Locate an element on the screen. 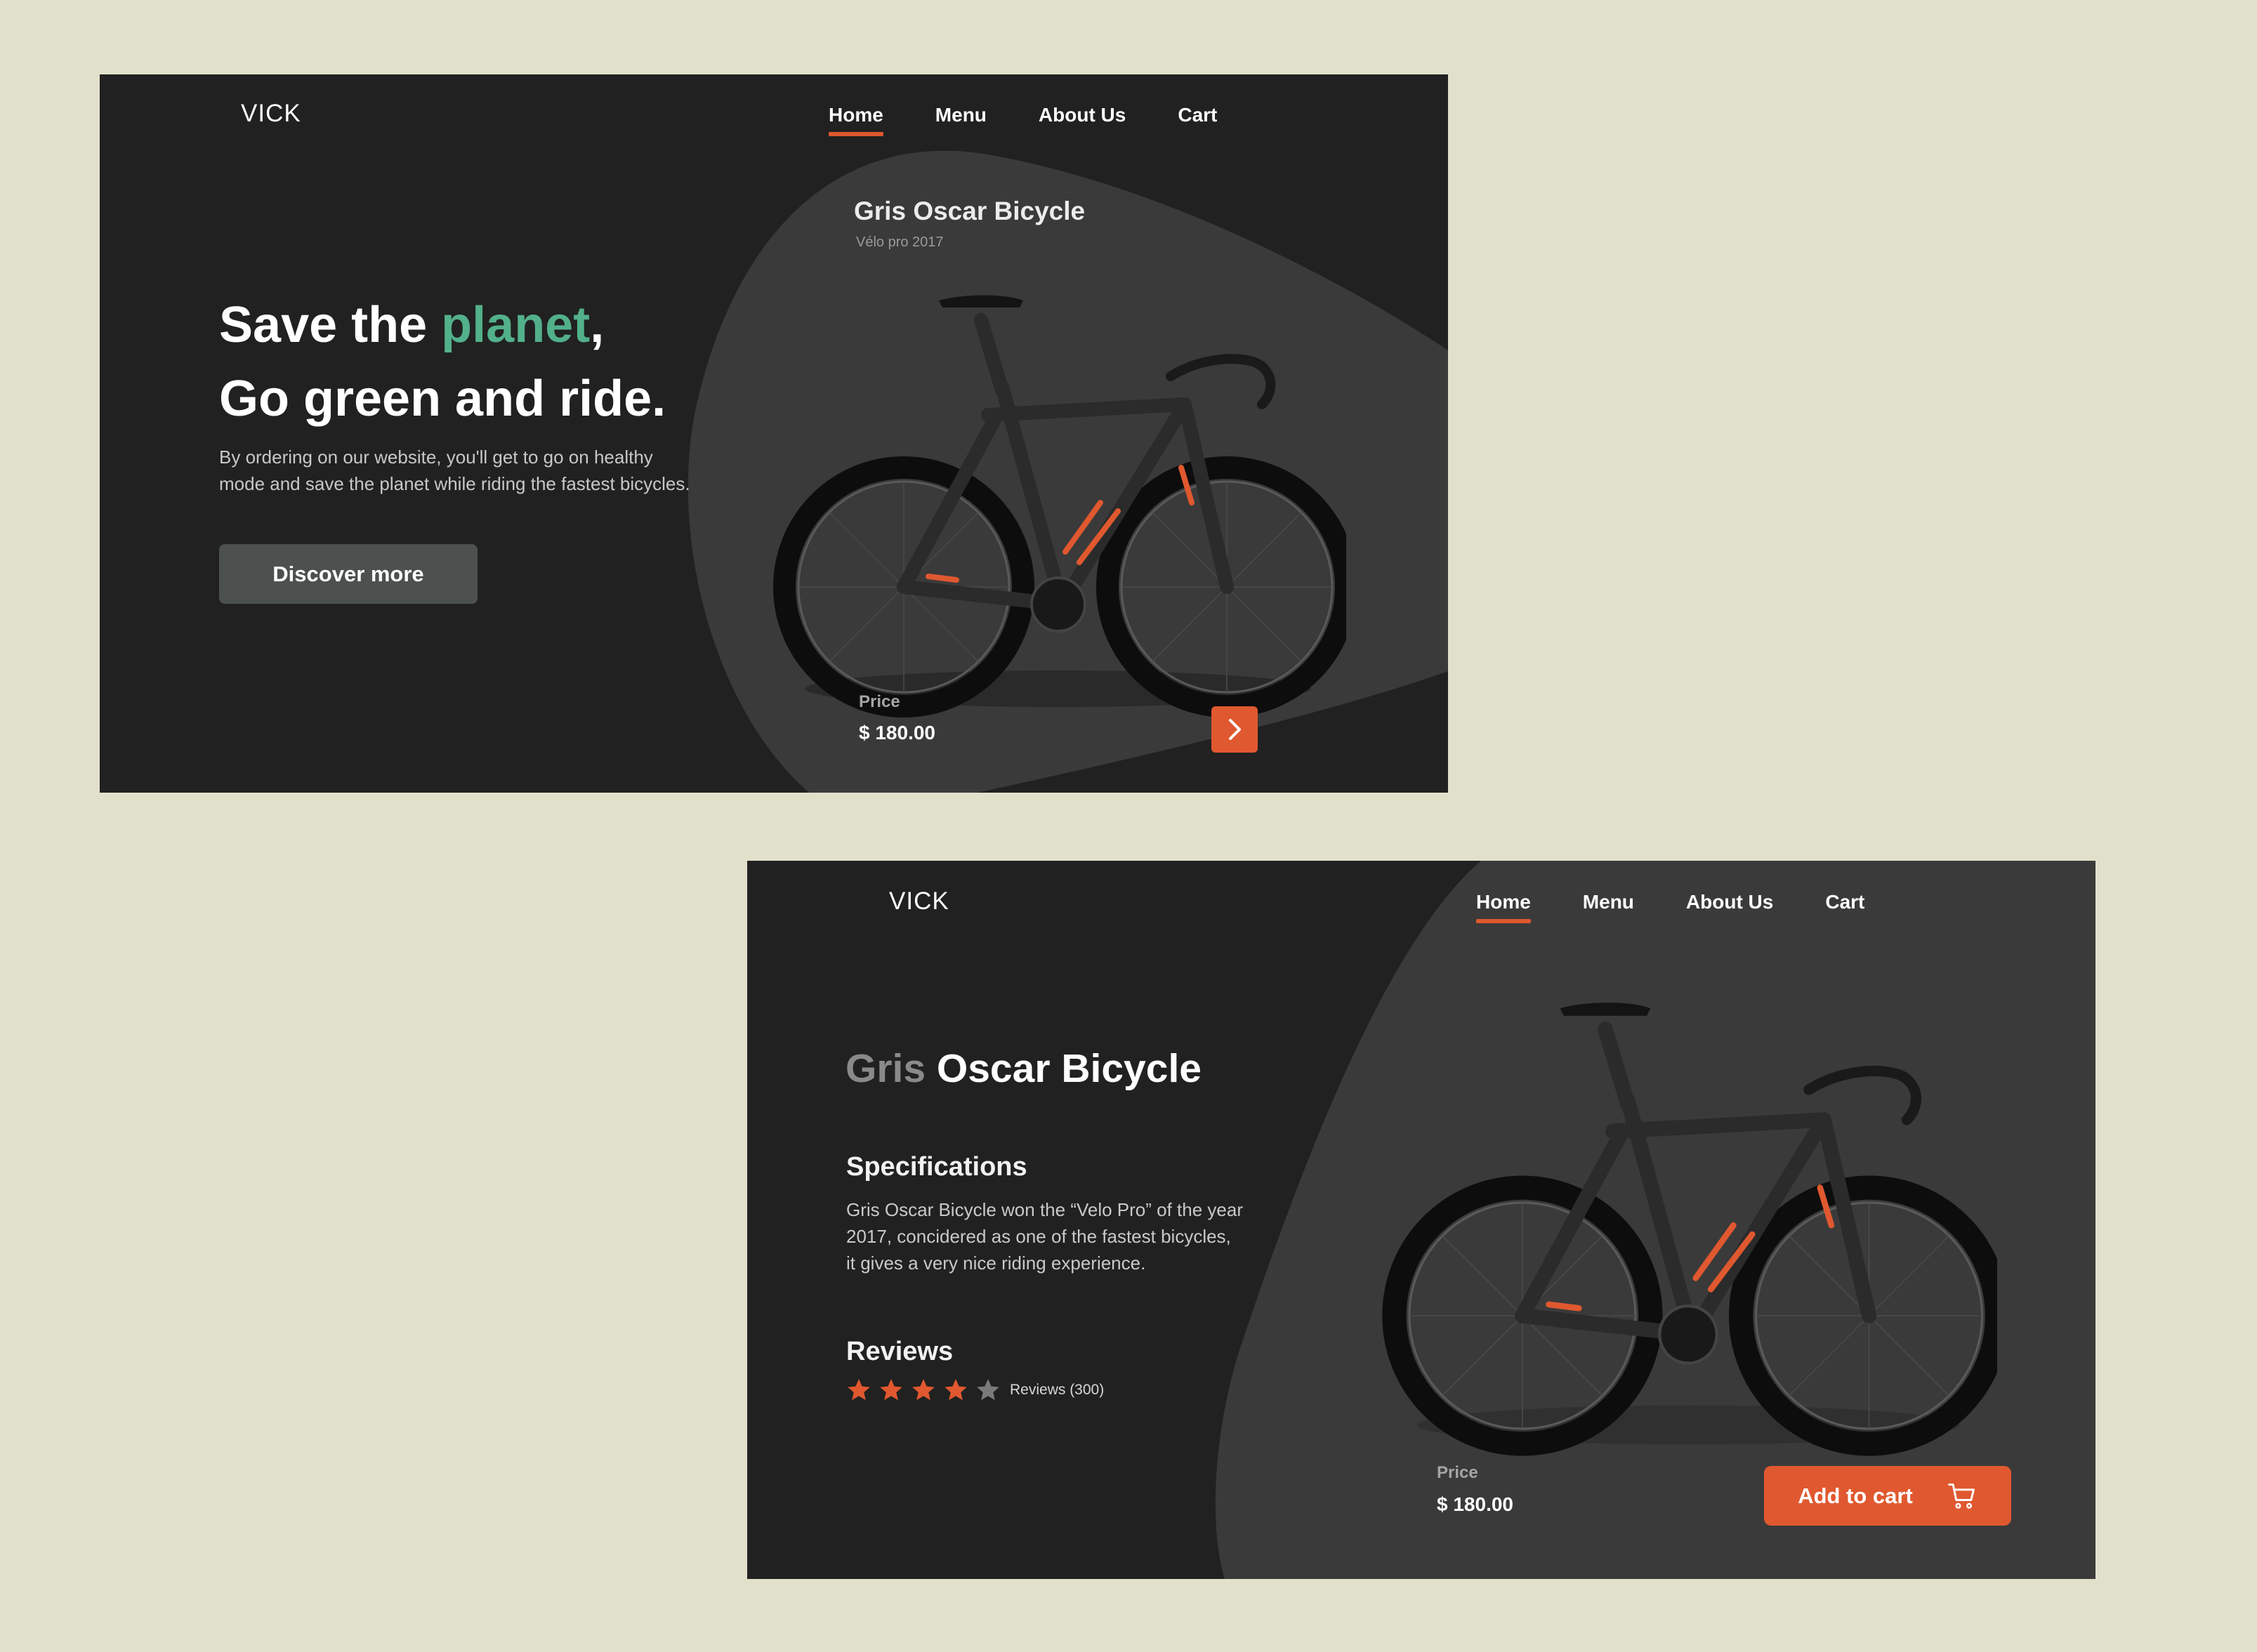 The height and width of the screenshot is (1652, 2257). product-title: Gris Oscar Bicycle is located at coordinates (1023, 1068).